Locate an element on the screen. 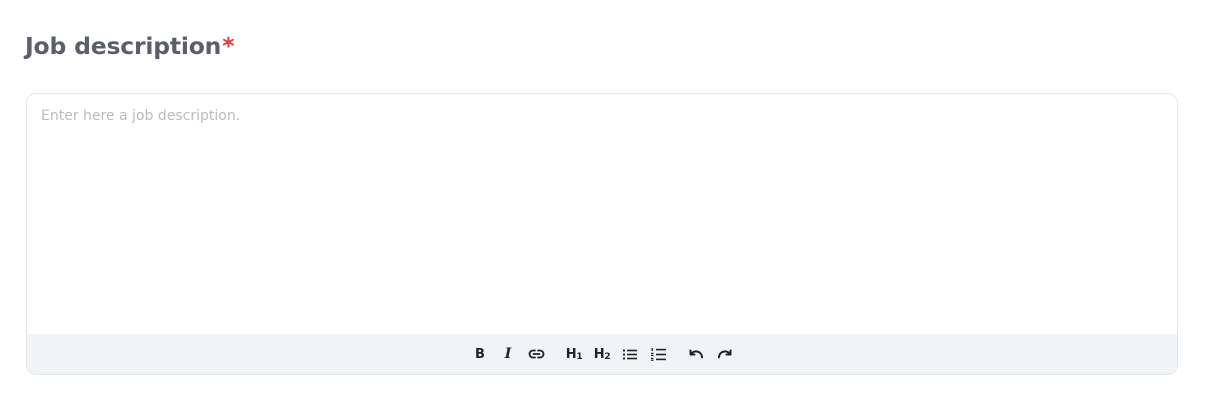  editor-toolbar: B I H1 H2 is located at coordinates (602, 354).